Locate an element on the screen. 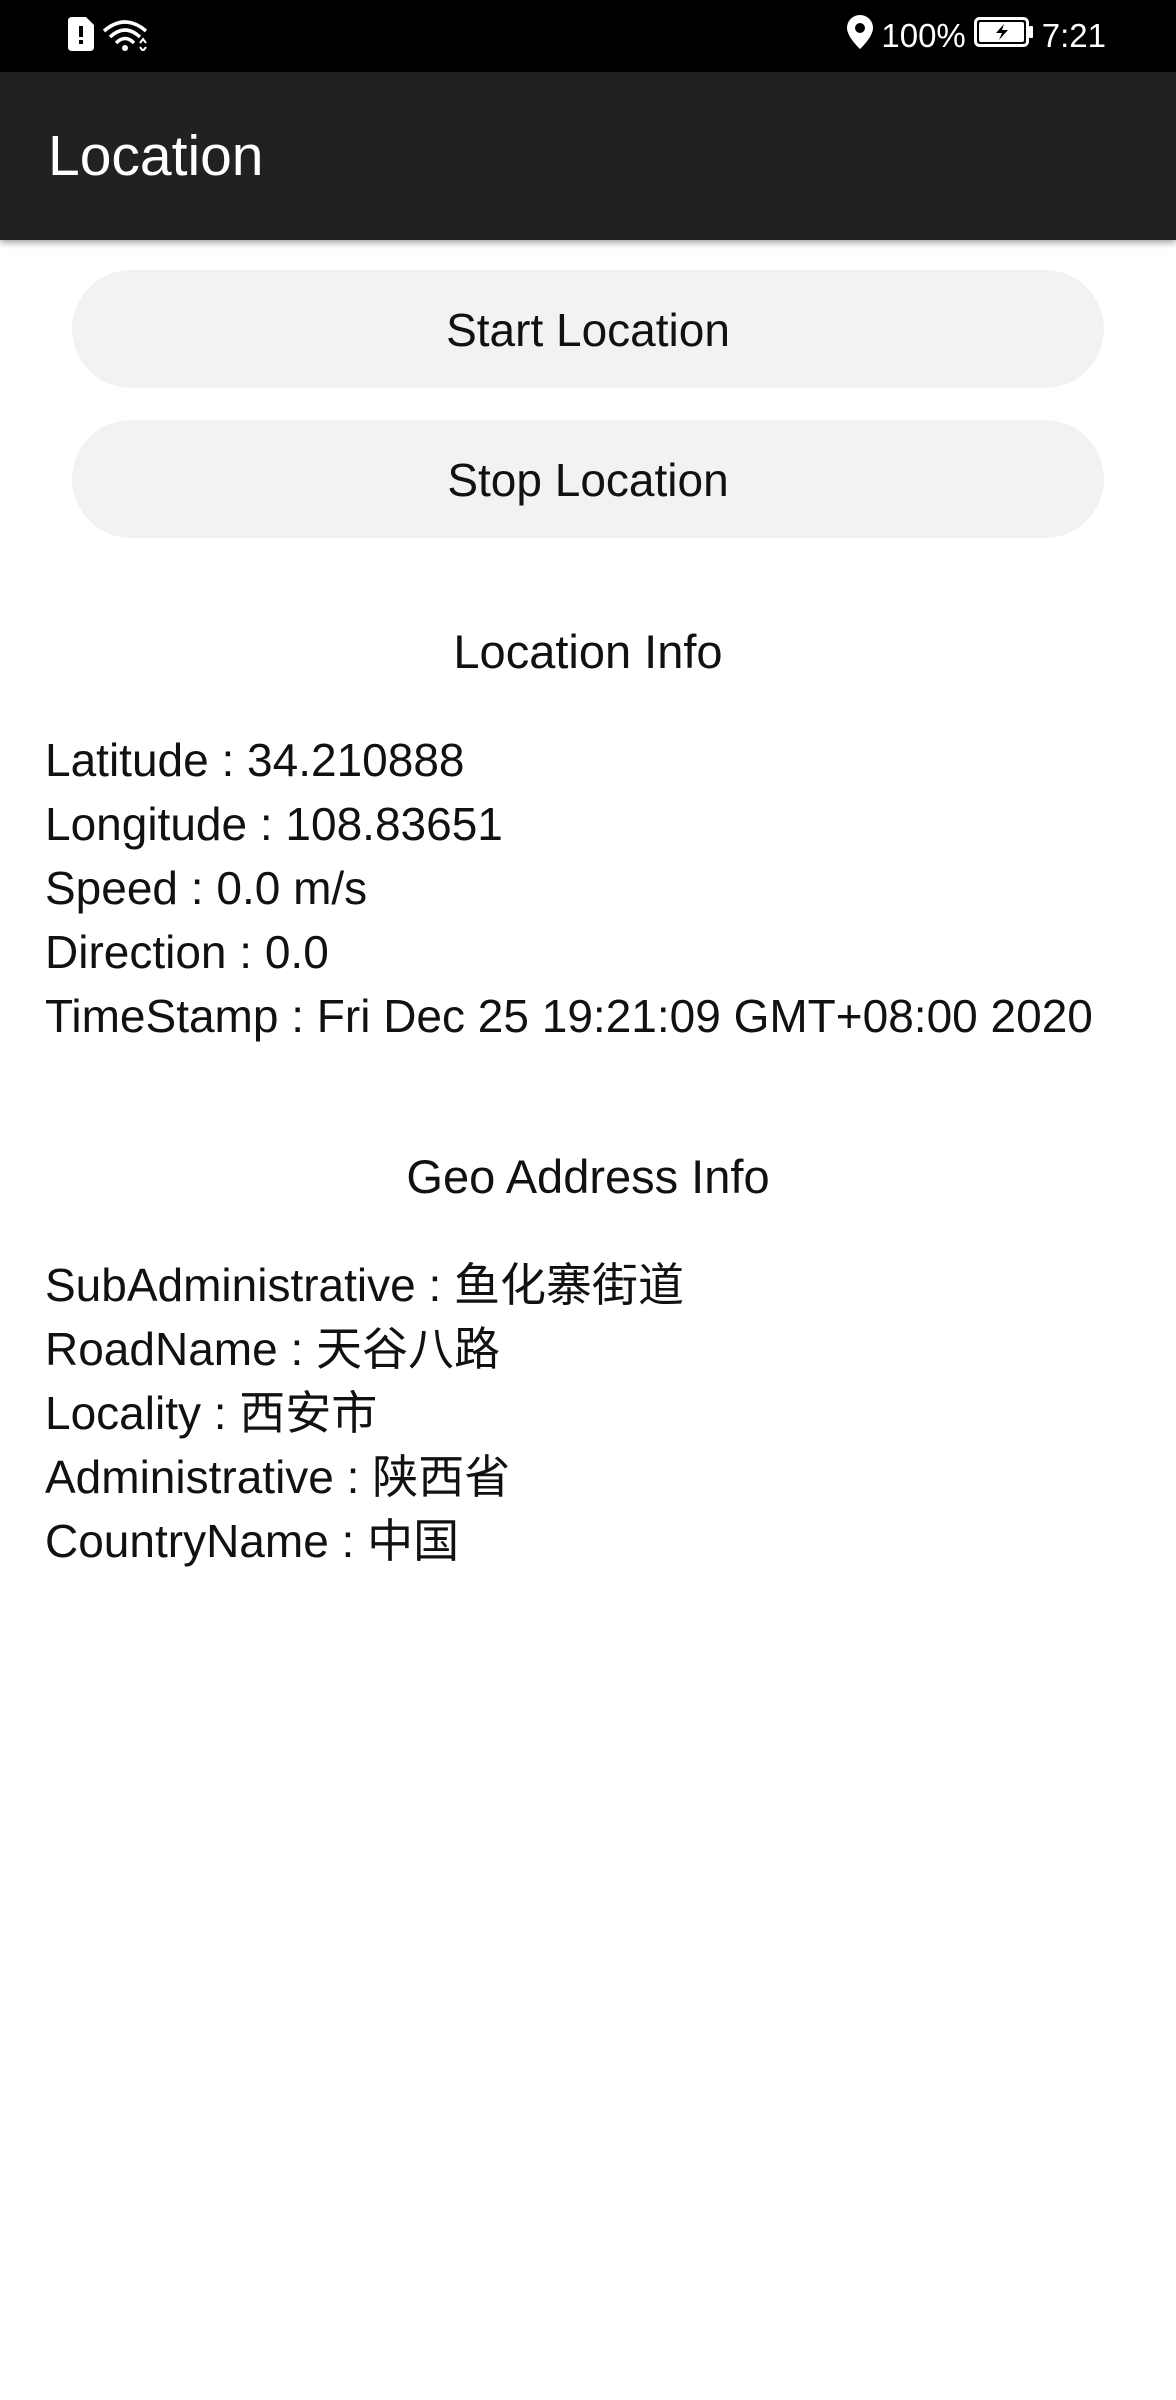 The image size is (1176, 2400). status-right-icons: 100% 7:21 is located at coordinates (976, 36).